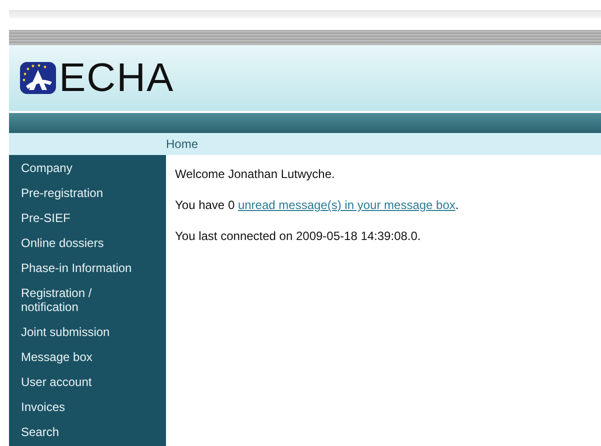 This screenshot has height=446, width=601. What do you see at coordinates (74, 382) in the screenshot?
I see `sidebar-item: User account` at bounding box center [74, 382].